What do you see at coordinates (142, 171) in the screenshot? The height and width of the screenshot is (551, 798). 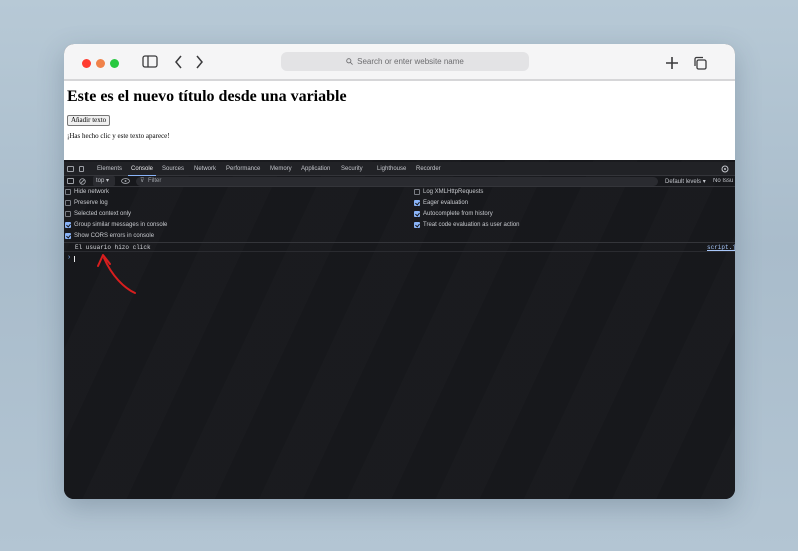 I see `tab-console: Console` at bounding box center [142, 171].